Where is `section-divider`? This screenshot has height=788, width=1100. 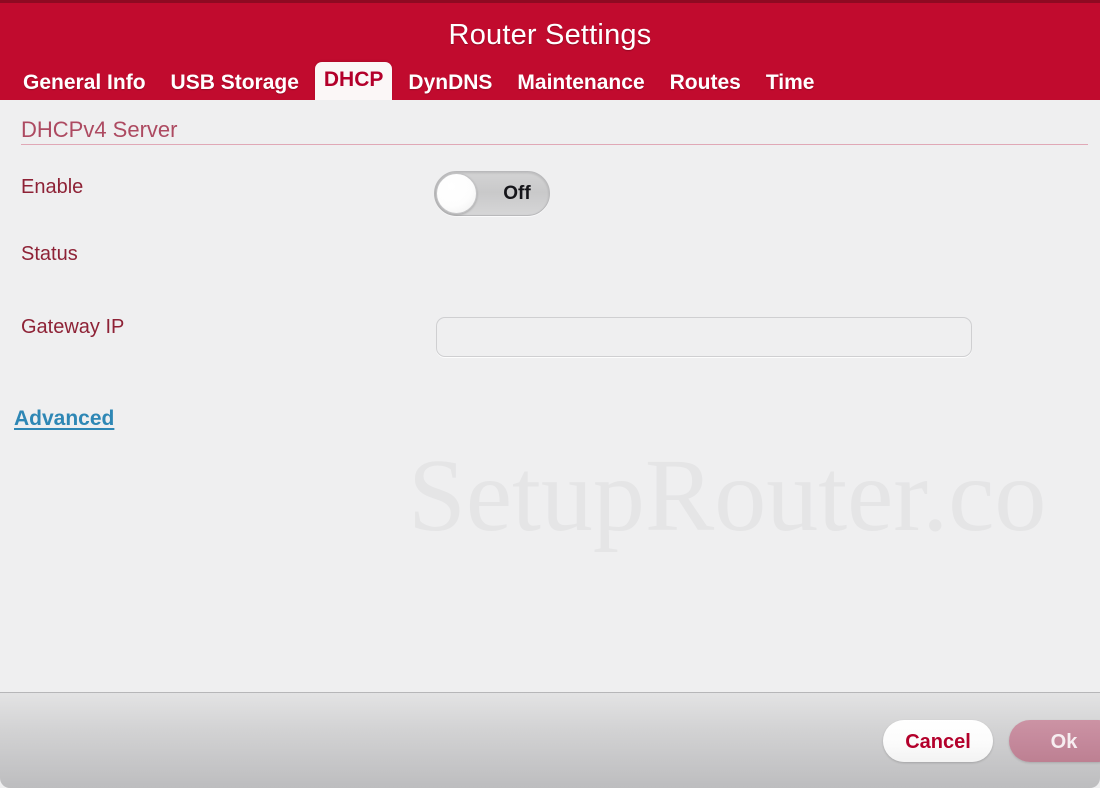
section-divider is located at coordinates (554, 144).